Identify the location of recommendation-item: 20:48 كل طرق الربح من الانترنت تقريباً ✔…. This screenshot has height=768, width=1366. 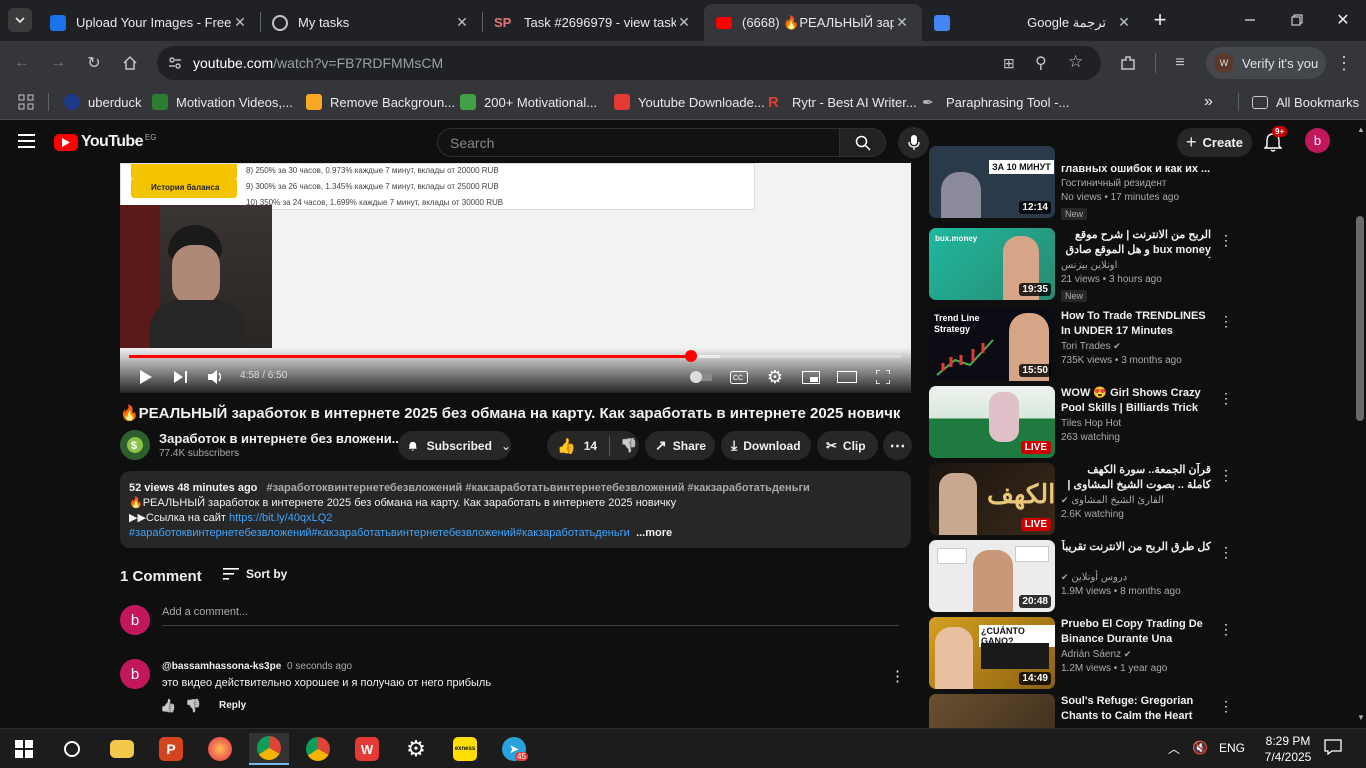
(1141, 576).